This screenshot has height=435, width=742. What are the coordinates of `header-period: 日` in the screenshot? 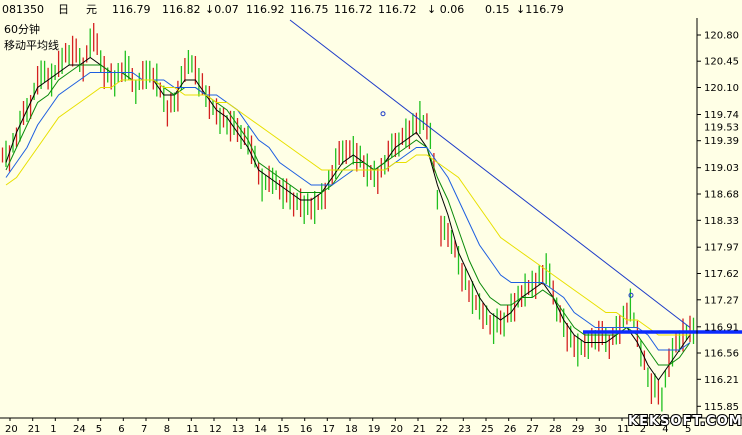 It's located at (63, 9).